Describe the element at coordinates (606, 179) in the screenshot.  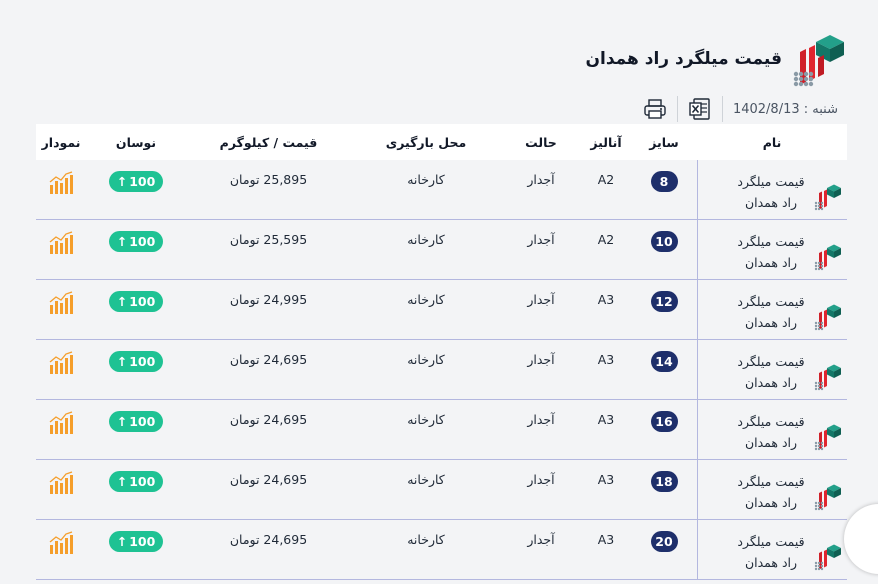
I see `cell-analysis: A2` at that location.